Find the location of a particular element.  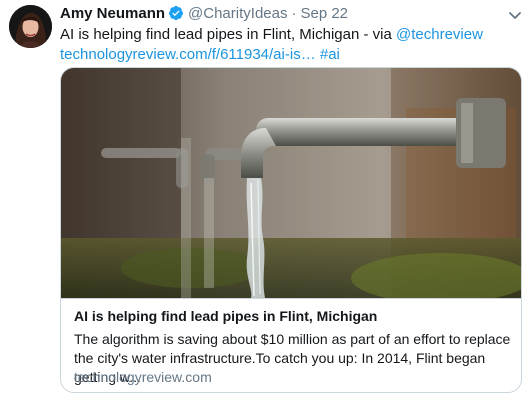

avatar is located at coordinates (30, 26).